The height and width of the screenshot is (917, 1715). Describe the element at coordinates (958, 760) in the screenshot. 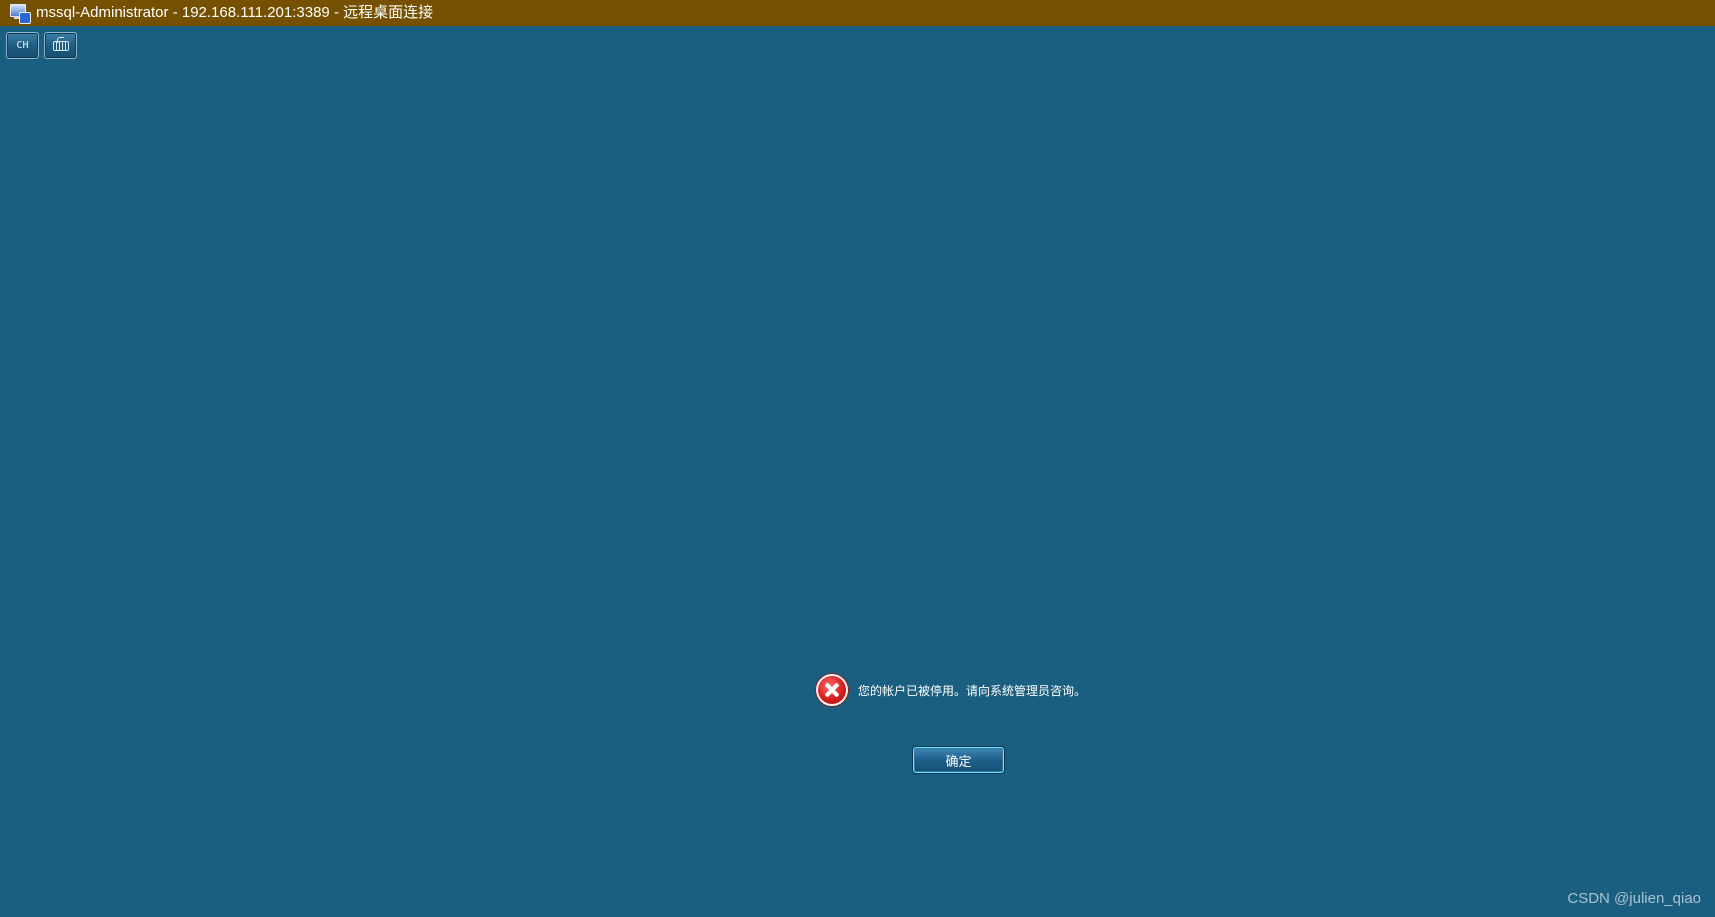

I see `ok-button: 确定` at that location.